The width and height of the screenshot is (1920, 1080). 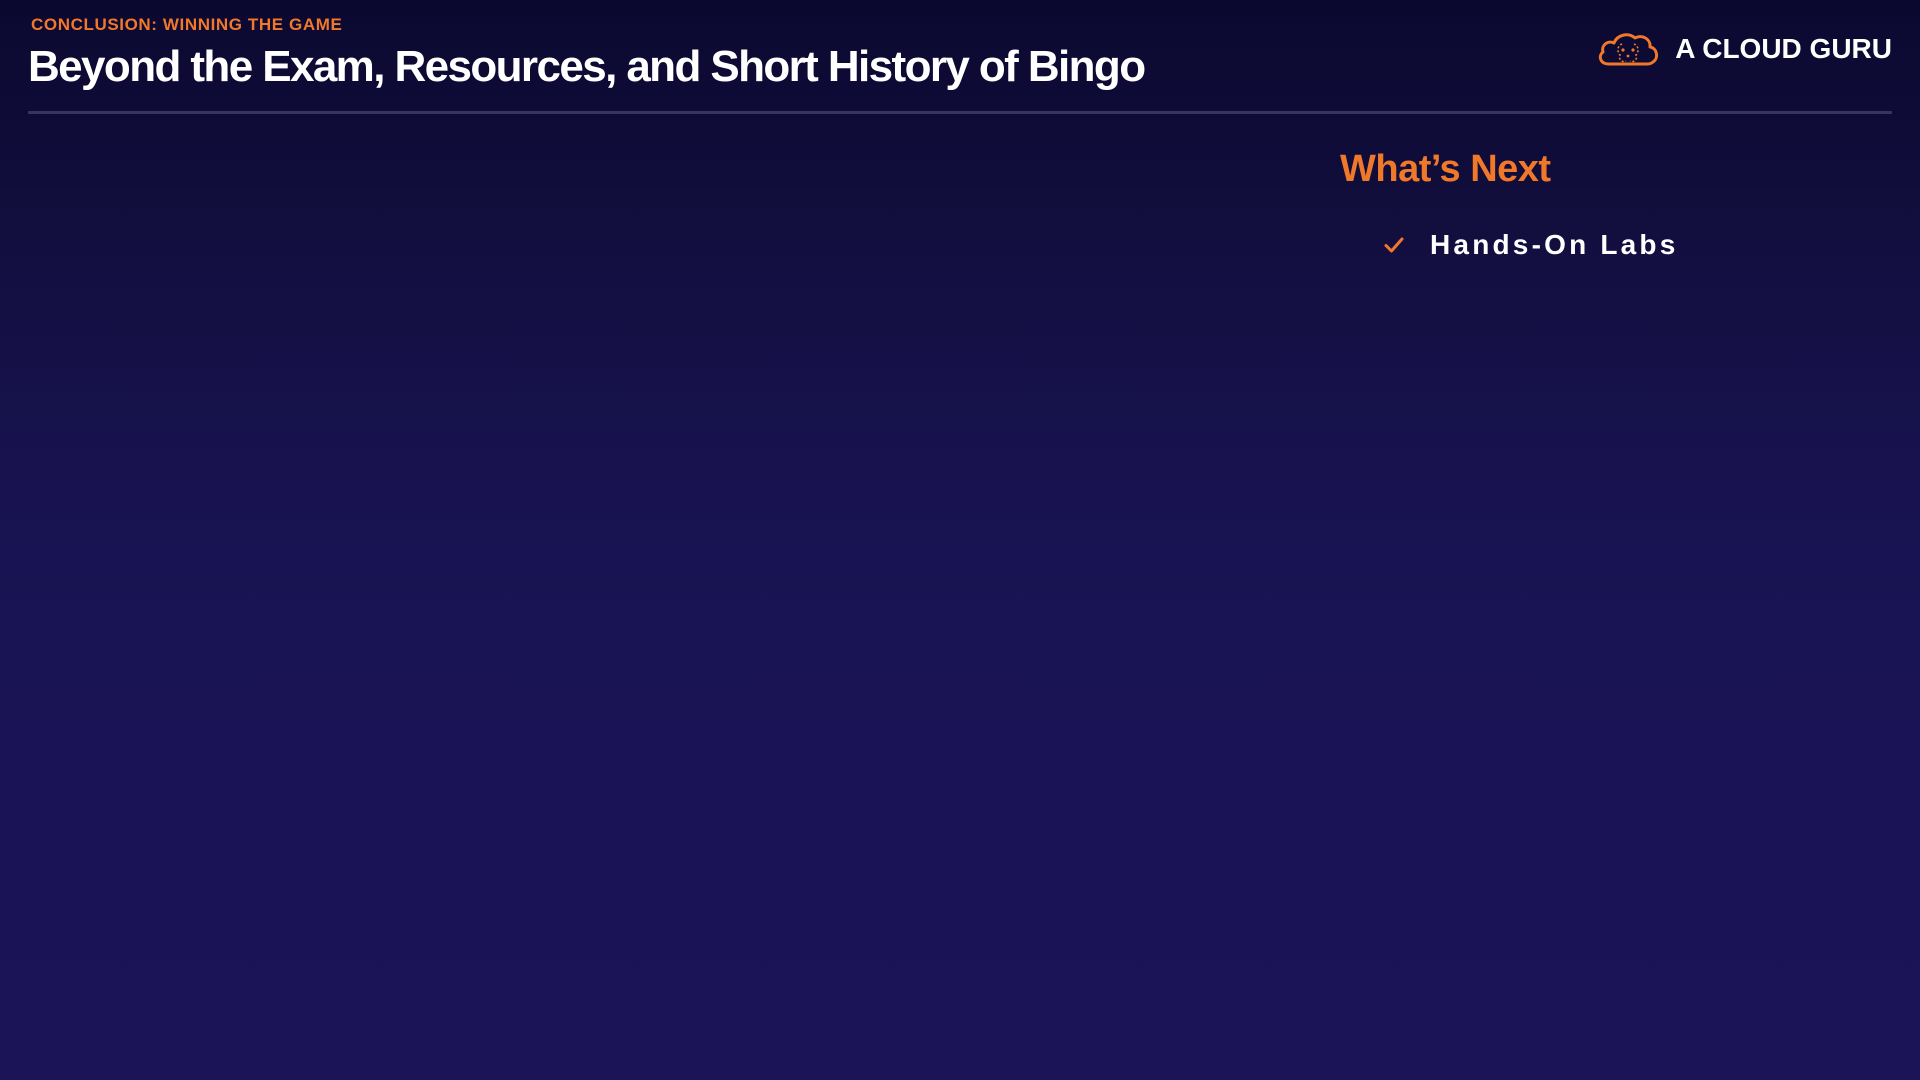 I want to click on header-divider, so click(x=960, y=112).